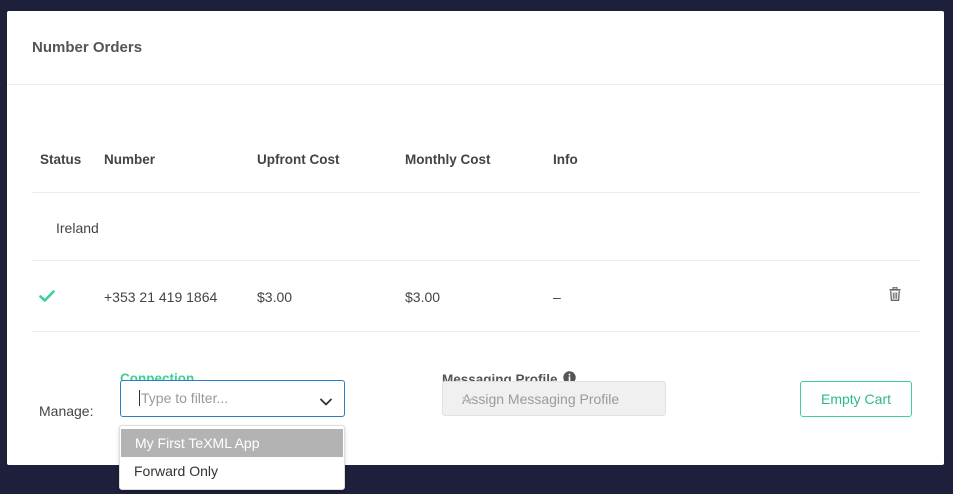  Describe the element at coordinates (476, 227) in the screenshot. I see `country-group-row: Ireland` at that location.